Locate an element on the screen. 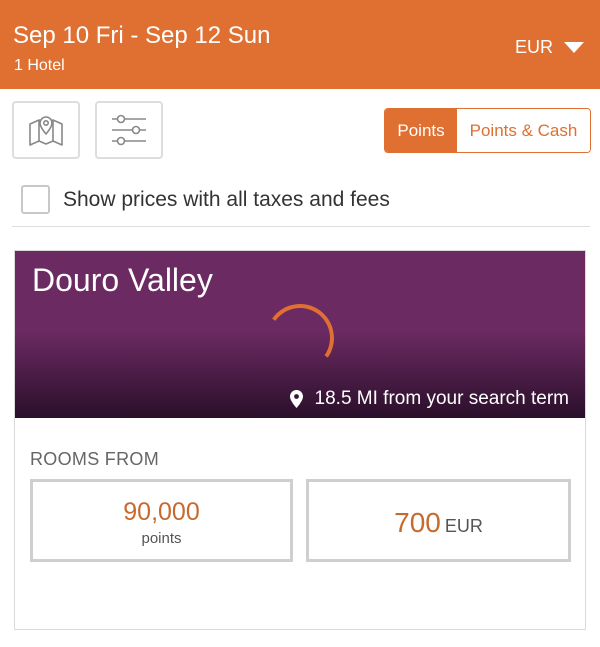 This screenshot has height=647, width=600. divider is located at coordinates (301, 226).